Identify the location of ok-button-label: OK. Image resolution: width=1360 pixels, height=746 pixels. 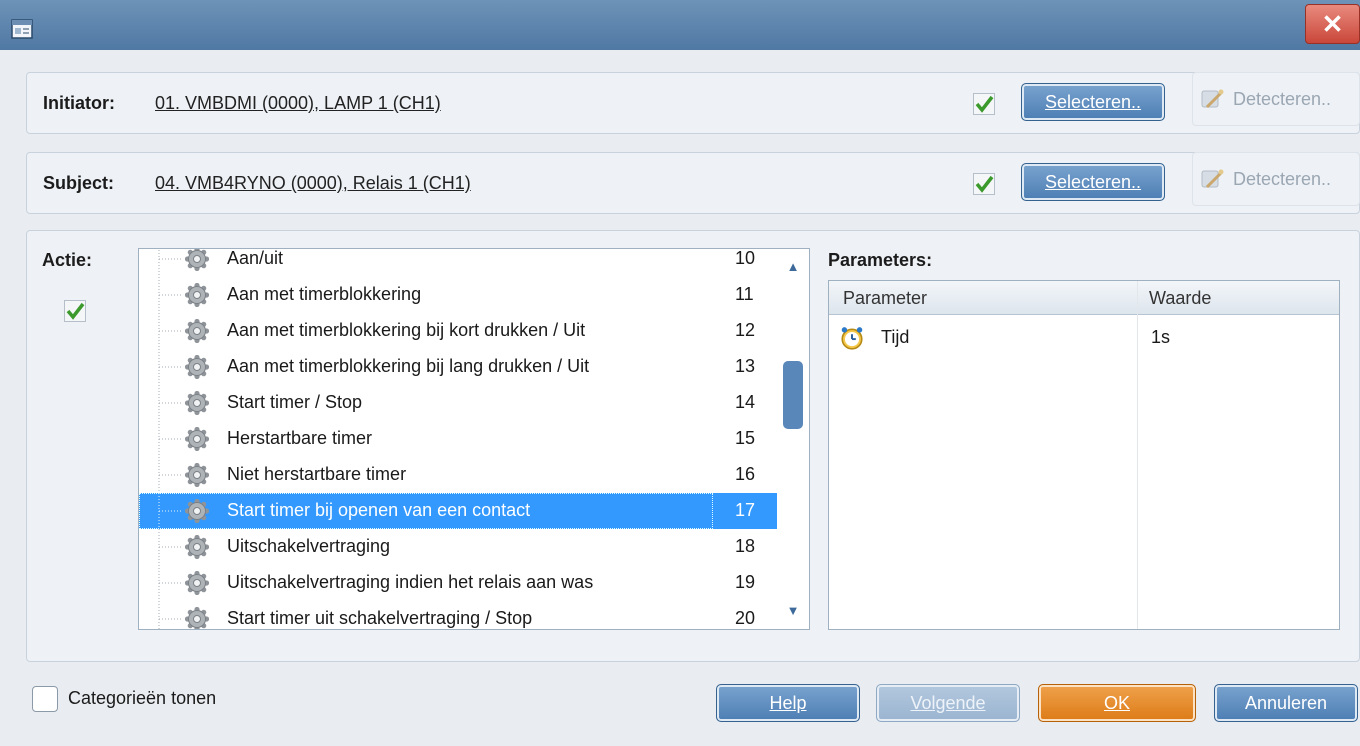
(1116, 703).